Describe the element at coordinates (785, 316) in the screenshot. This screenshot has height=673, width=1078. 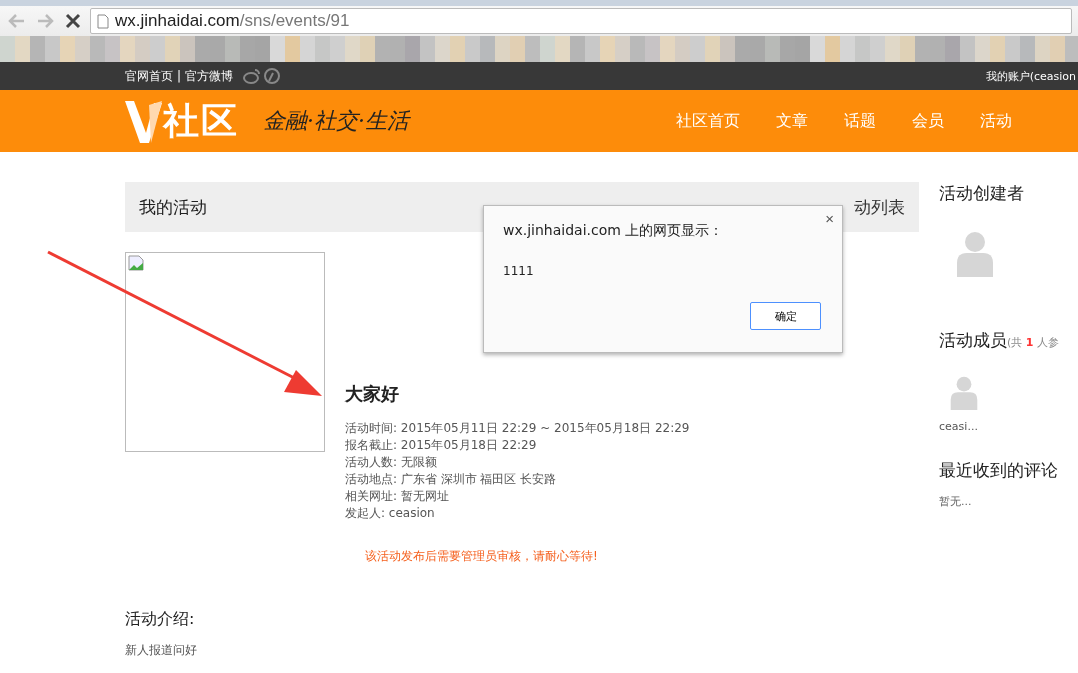
I see `ok-button: 确定` at that location.